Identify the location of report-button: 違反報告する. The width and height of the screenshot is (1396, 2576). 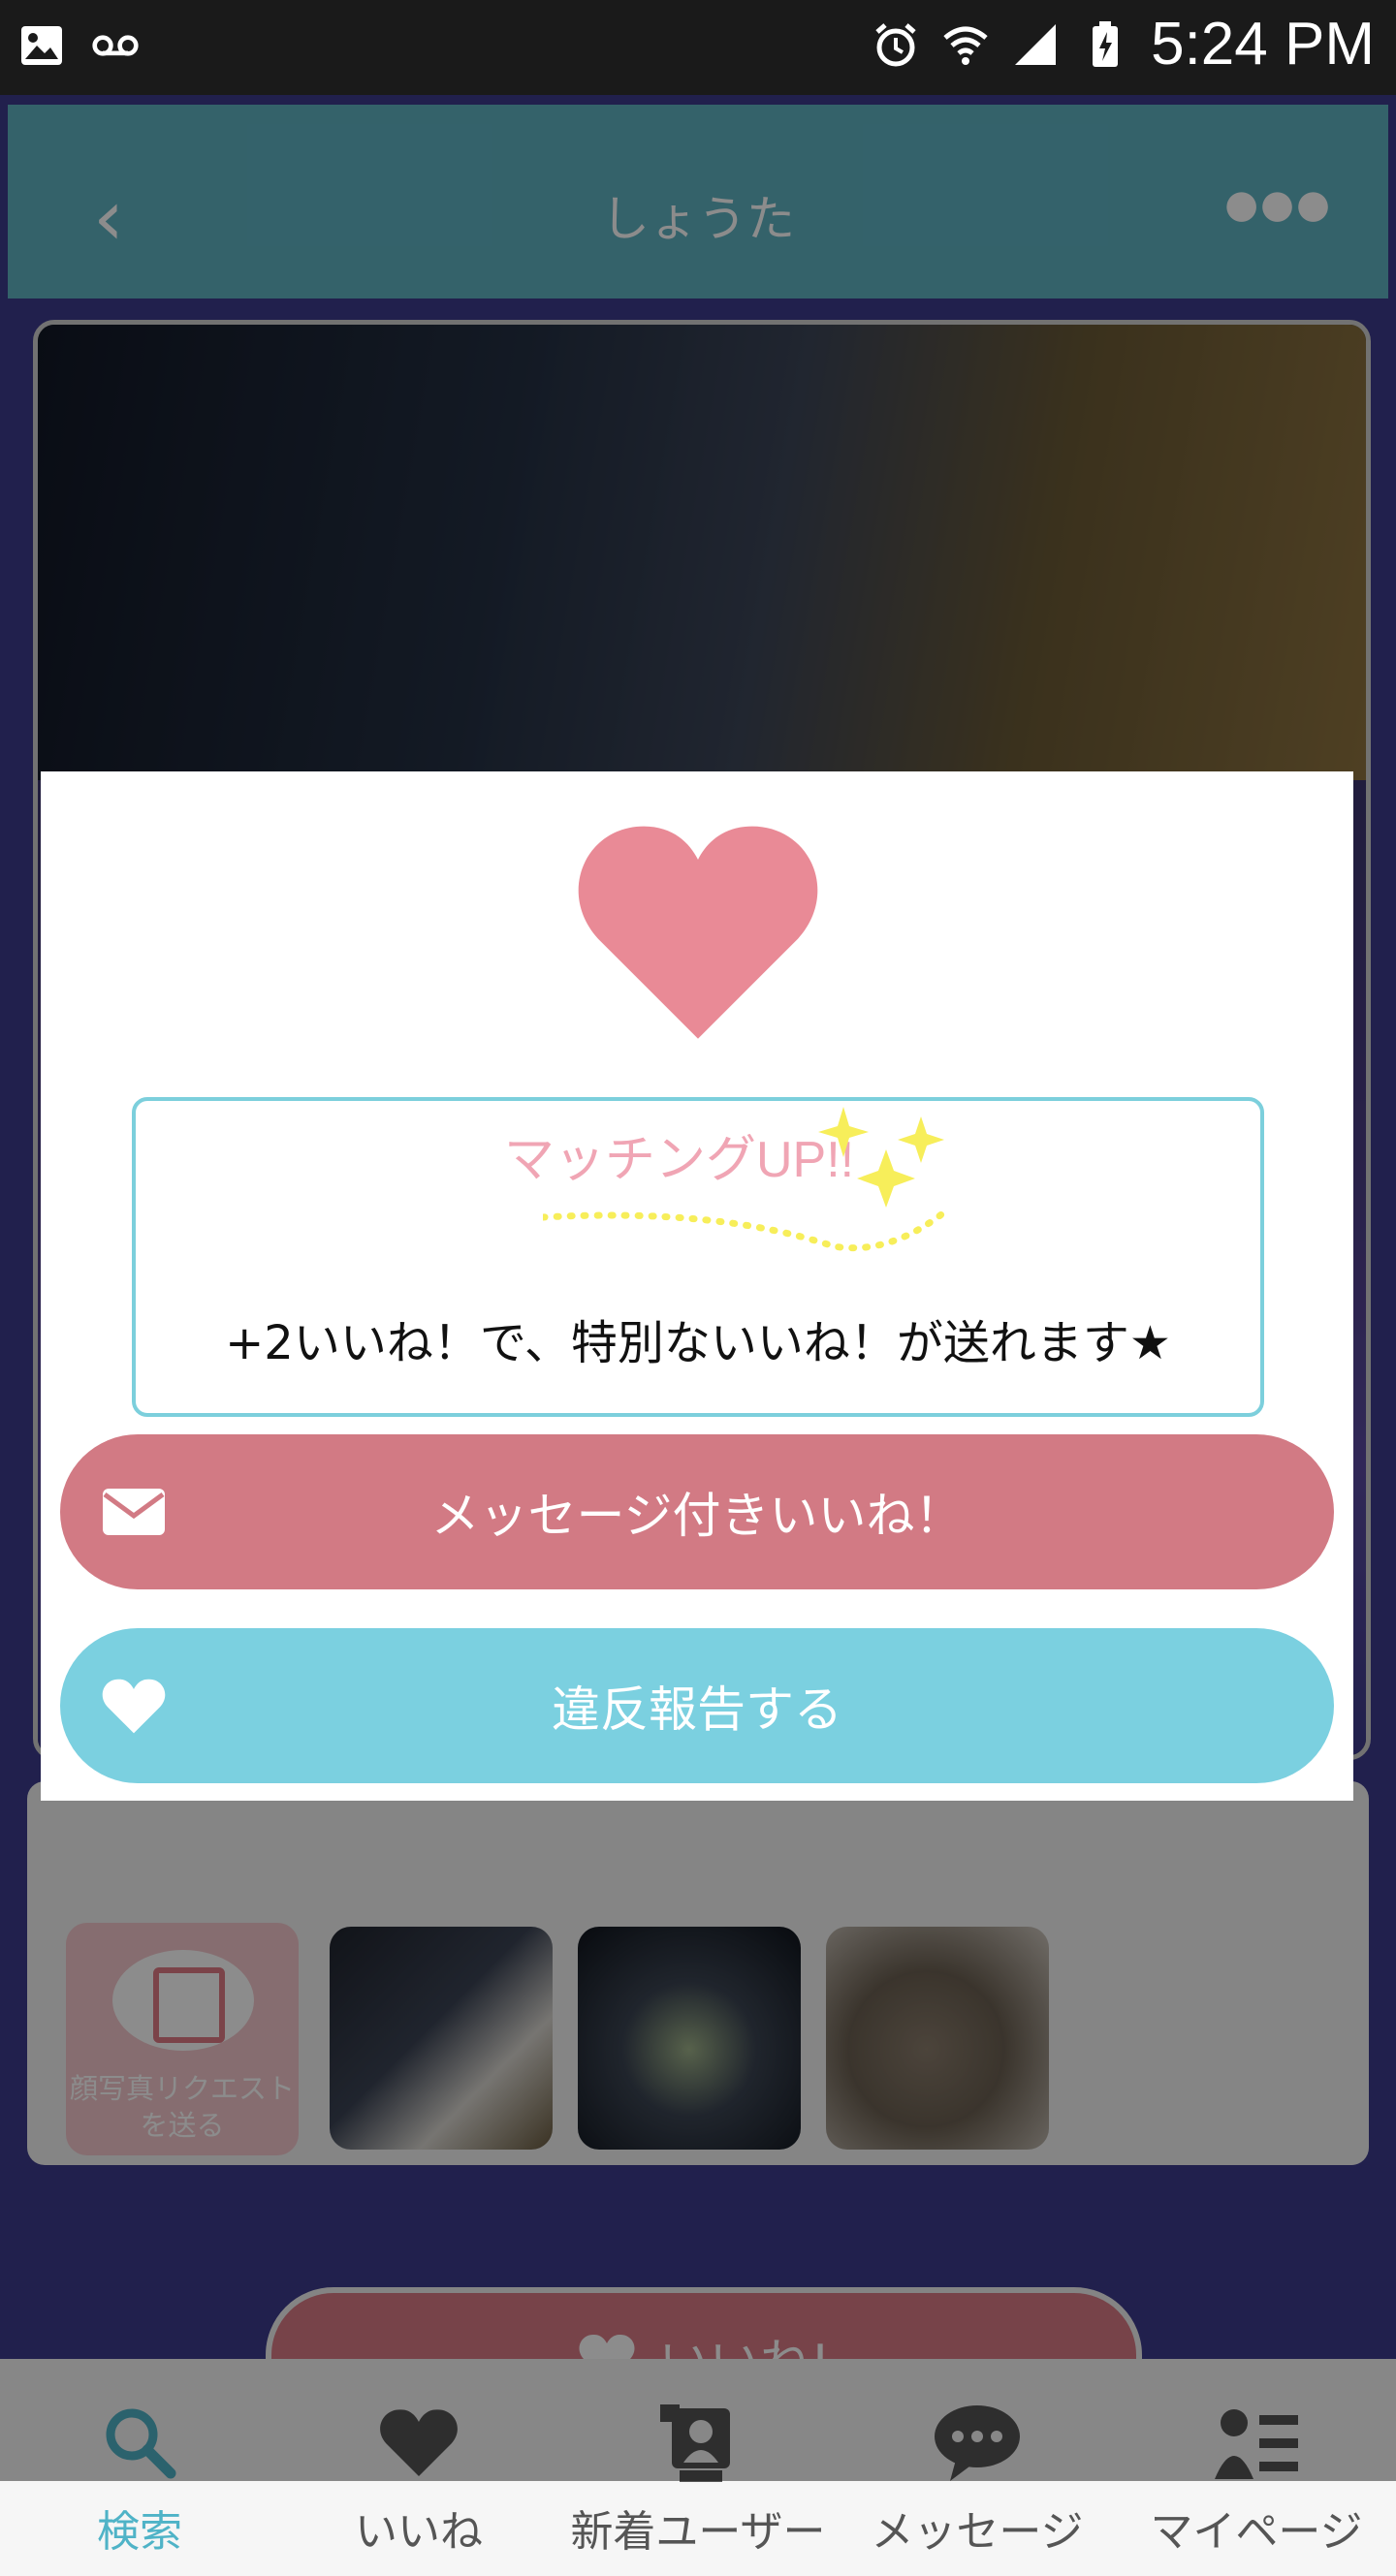
(697, 1705).